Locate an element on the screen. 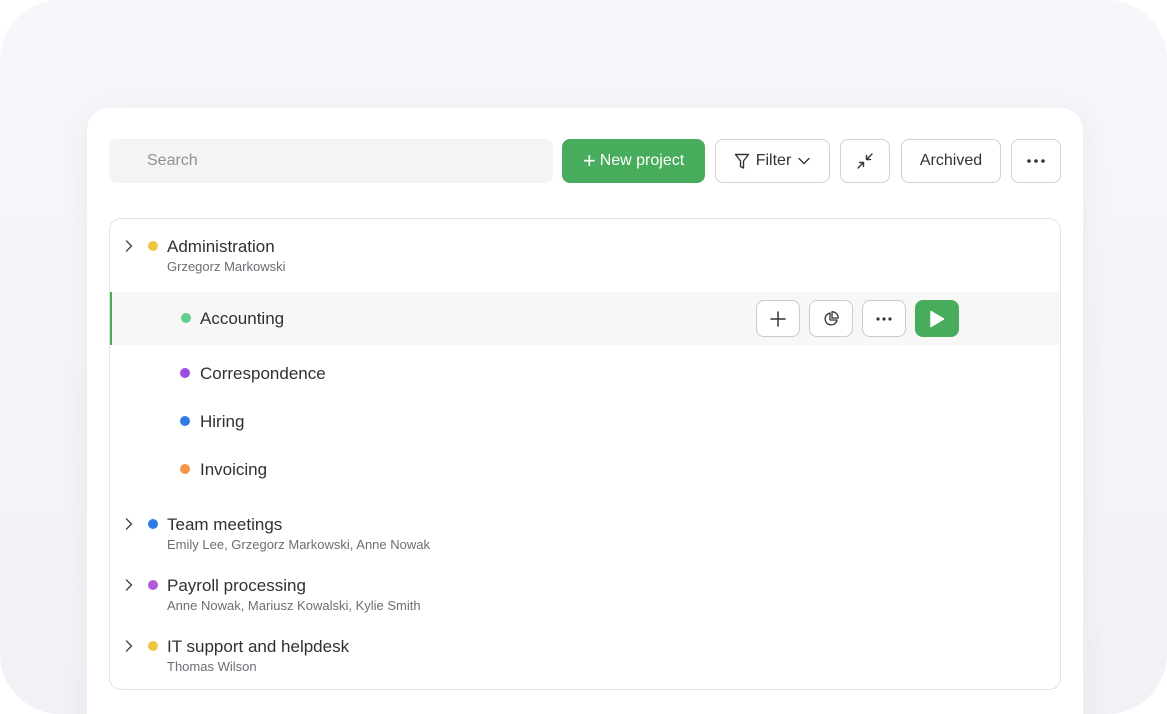  new-project-label: New project is located at coordinates (642, 160).